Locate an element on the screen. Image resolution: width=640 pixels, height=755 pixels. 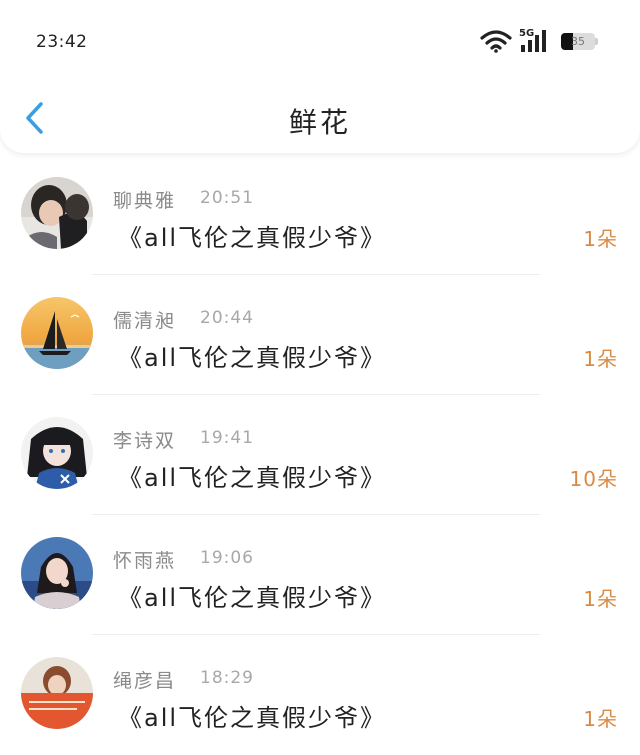
gift-time: 18:29 is located at coordinates (227, 678).